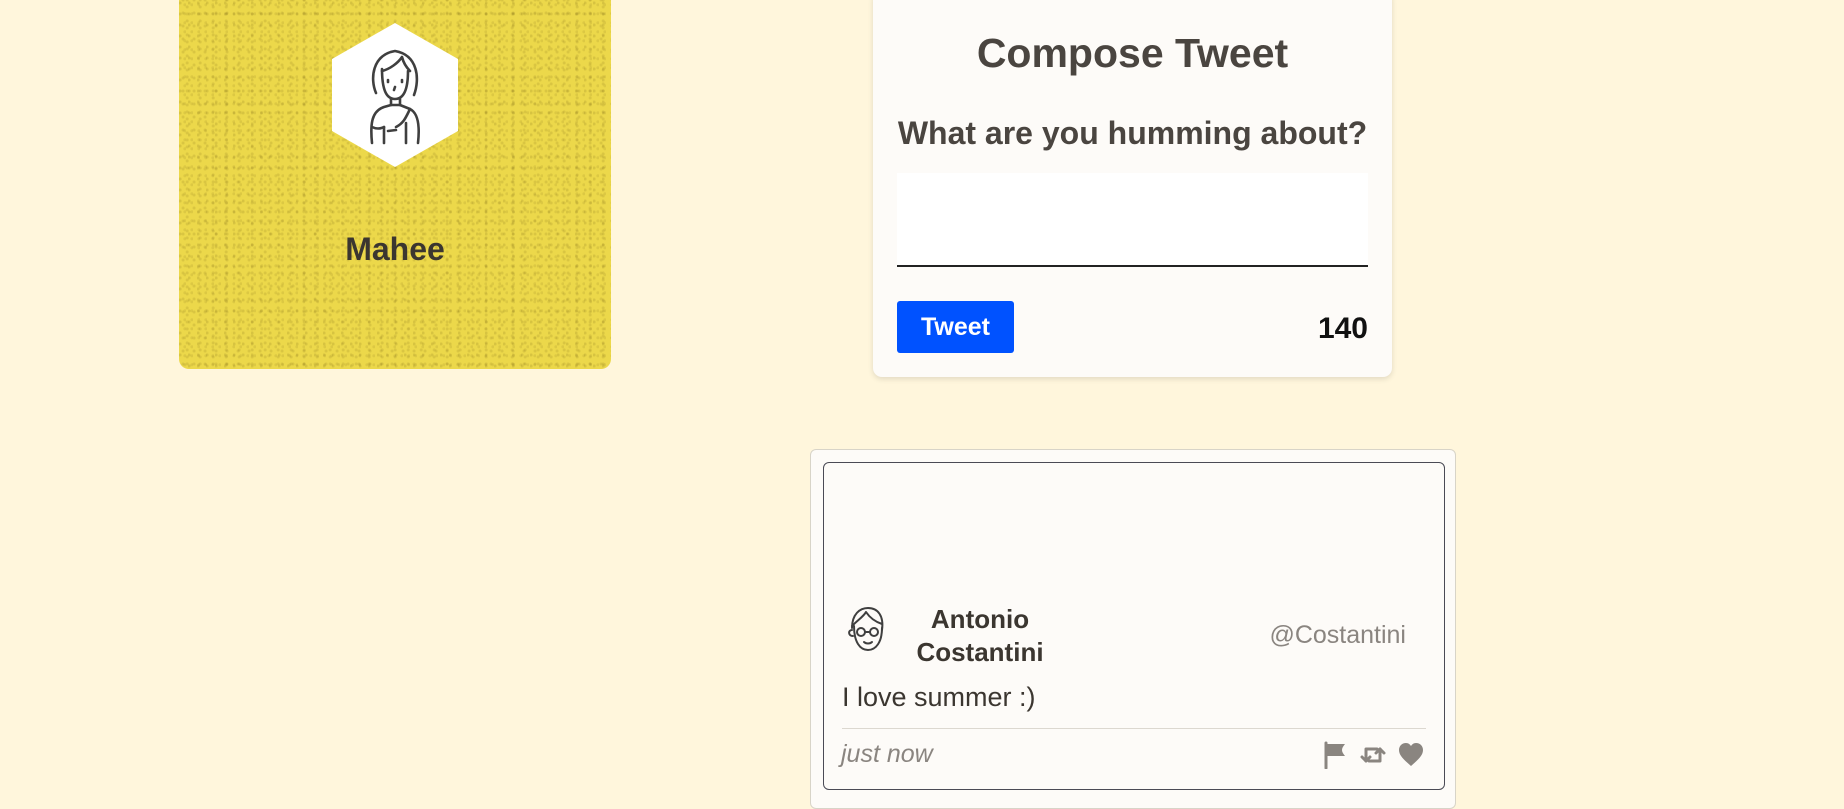  I want to click on tweet-timestamp: just now, so click(887, 754).